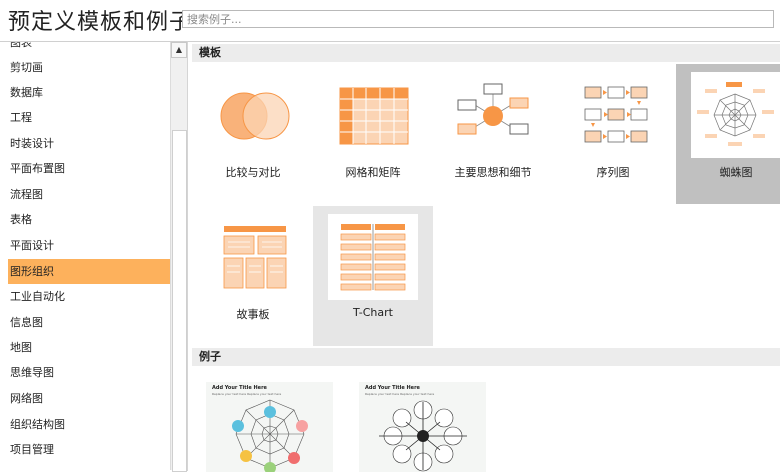 This screenshot has width=780, height=472. What do you see at coordinates (179, 301) in the screenshot?
I see `scrollbar-thumb` at bounding box center [179, 301].